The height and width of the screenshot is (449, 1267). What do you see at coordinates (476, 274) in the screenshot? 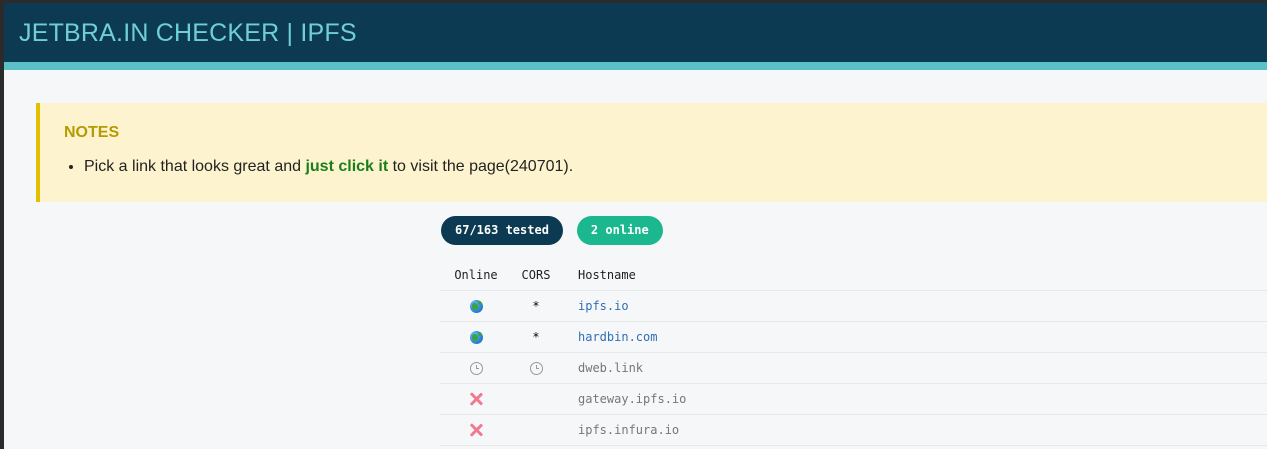
I see `column-header-online: Online` at bounding box center [476, 274].